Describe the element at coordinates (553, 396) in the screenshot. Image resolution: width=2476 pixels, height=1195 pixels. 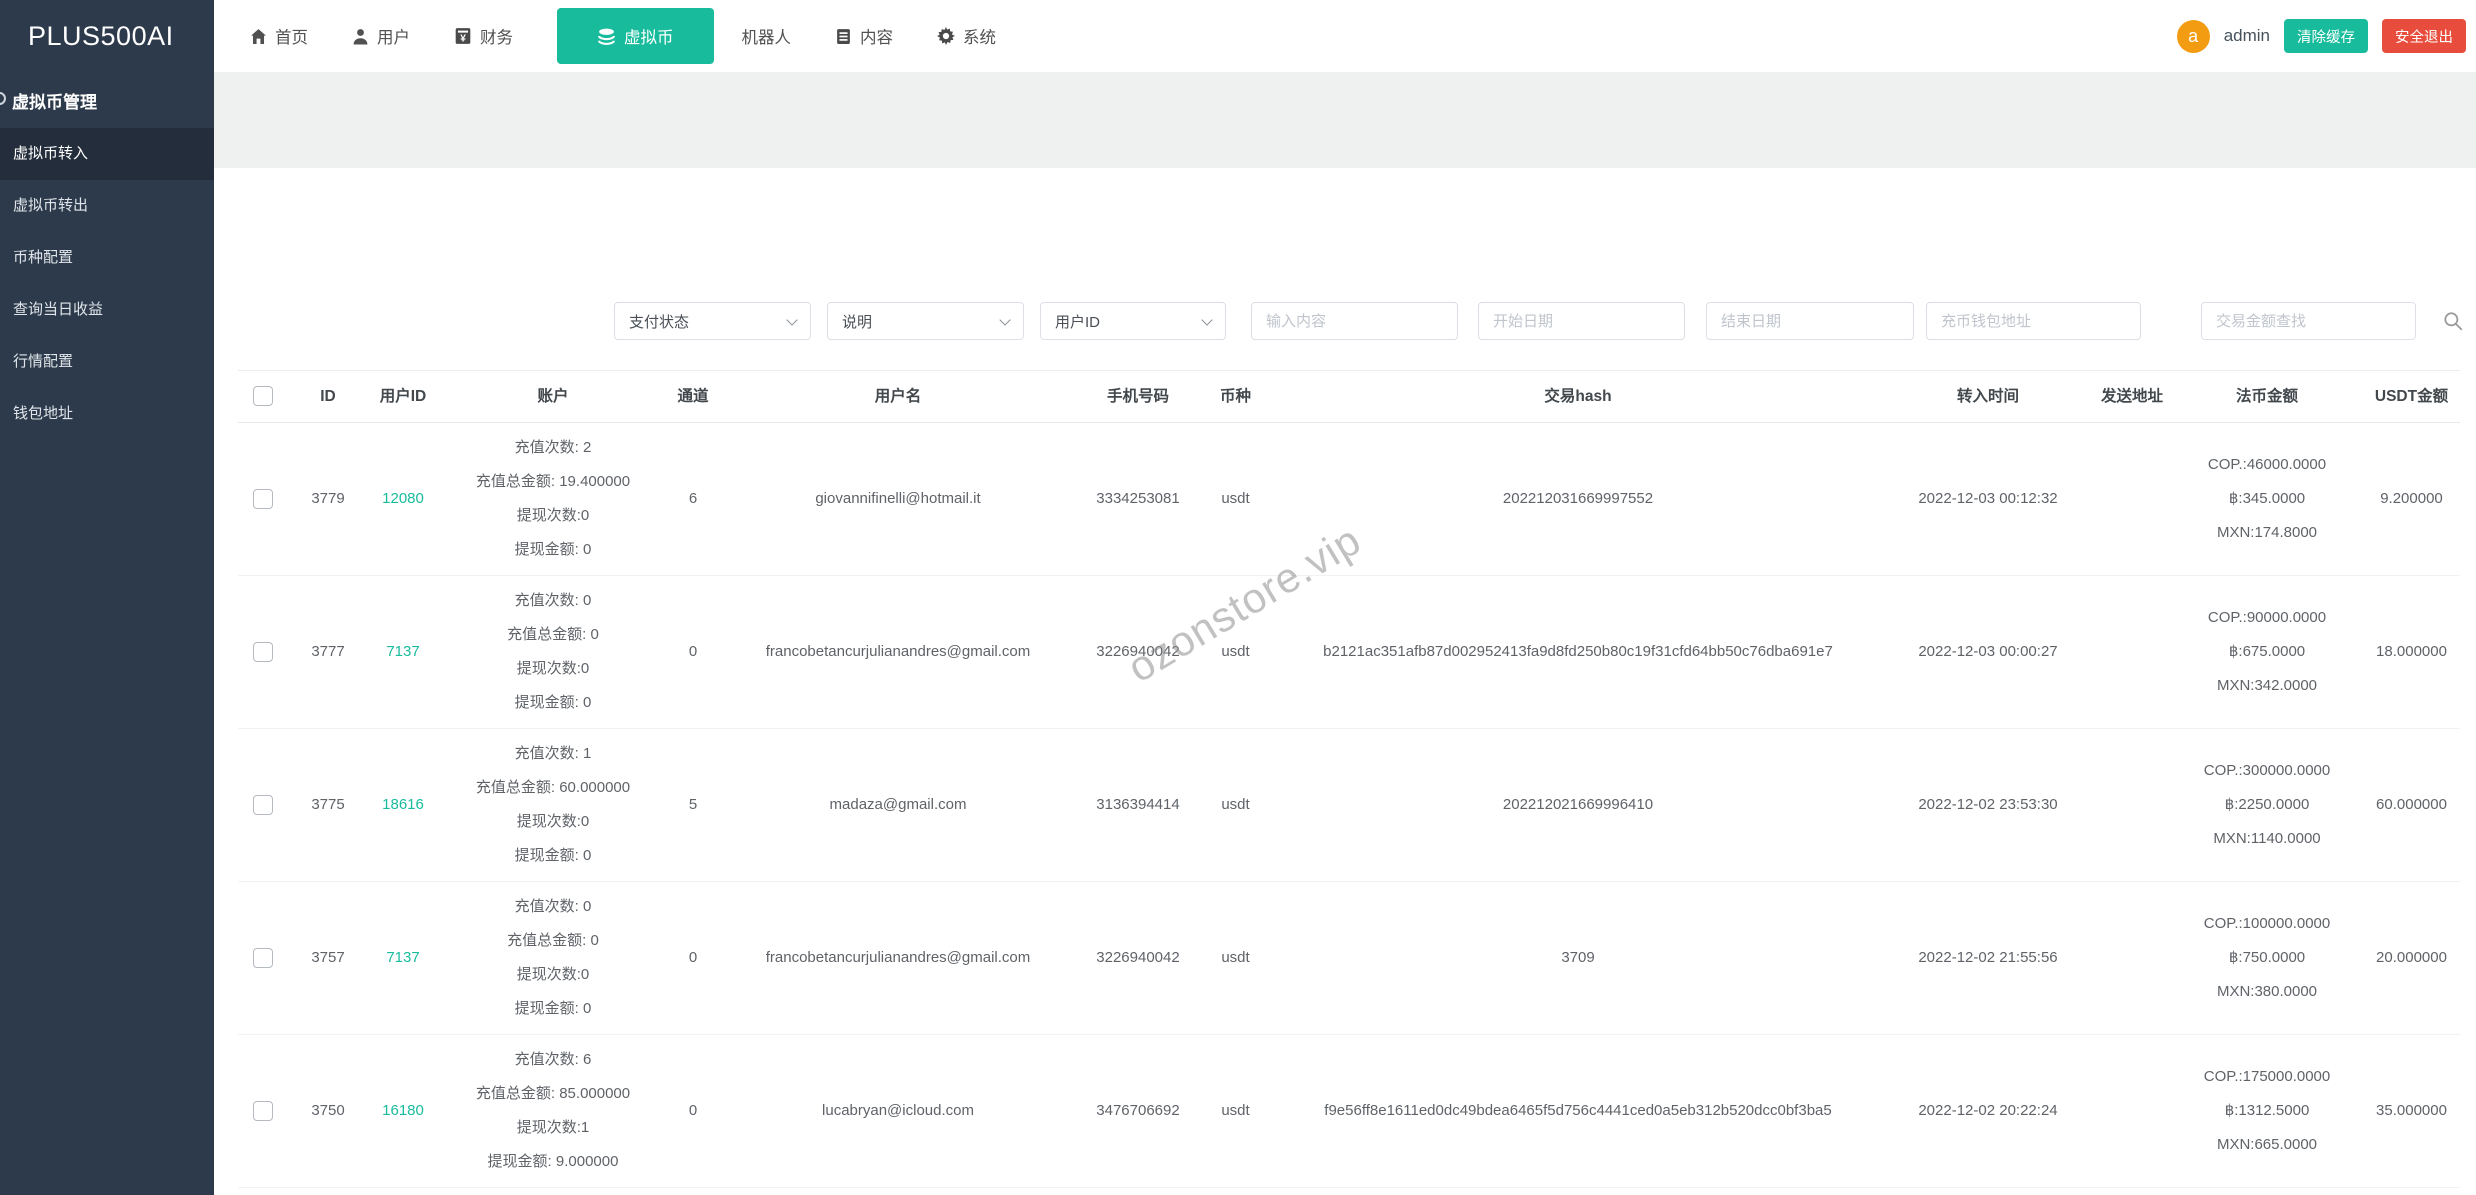
I see `header-account: 账户` at that location.